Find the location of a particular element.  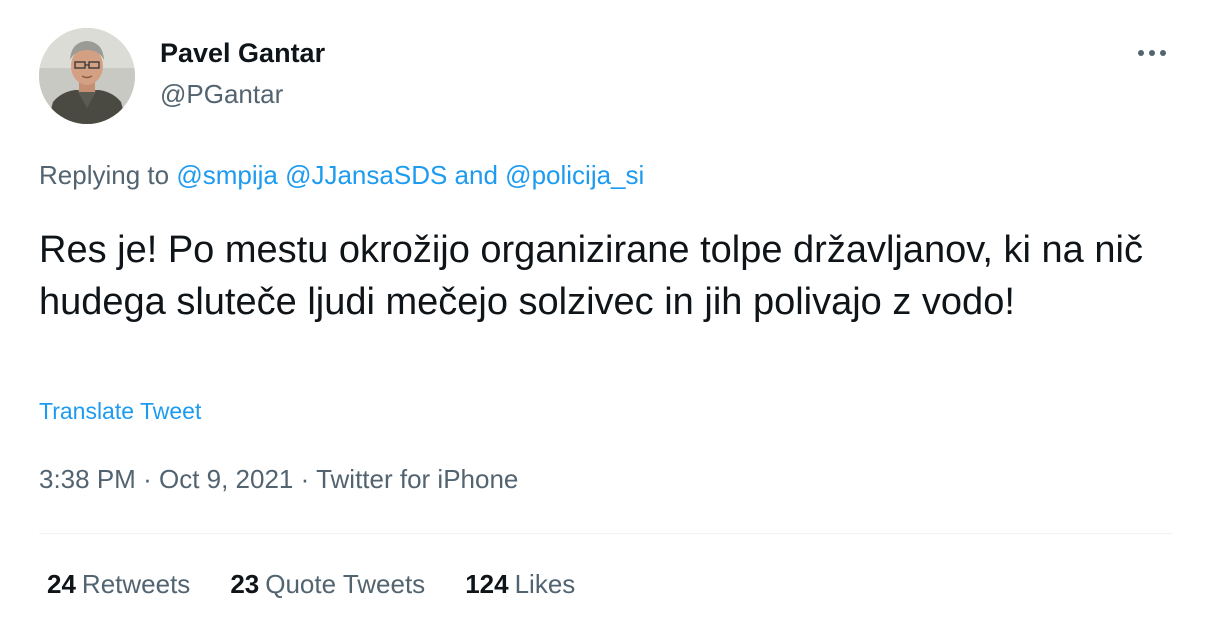

more-horizontal-icon is located at coordinates (1152, 53).